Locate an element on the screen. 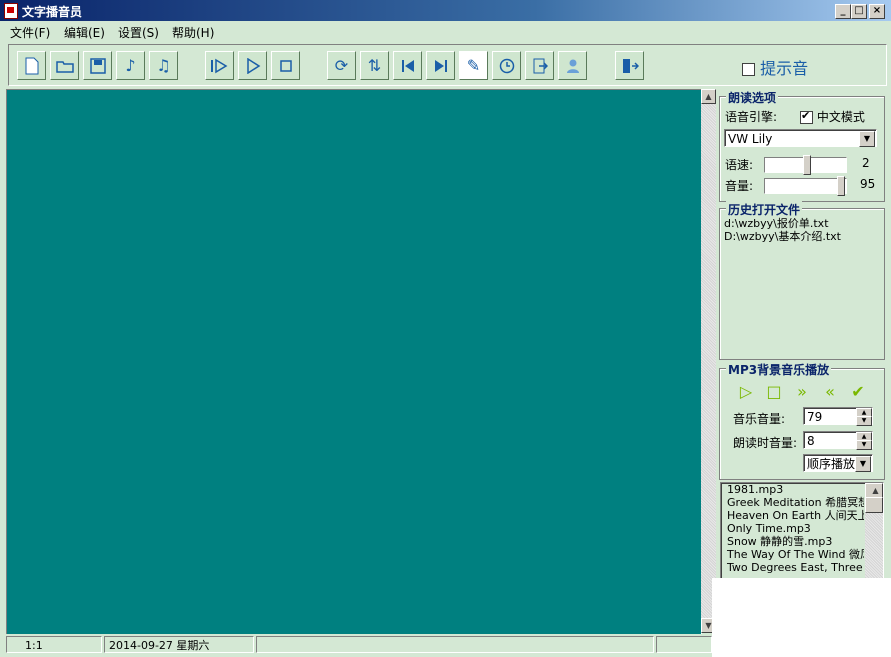 The height and width of the screenshot is (657, 891). mp3-prev-icon: « is located at coordinates (830, 392).